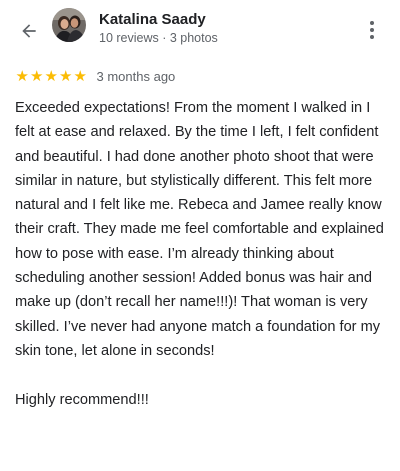 The height and width of the screenshot is (471, 400). I want to click on rating-row: ★ ★ ★ ★ ★ 3 months ago, so click(95, 76).